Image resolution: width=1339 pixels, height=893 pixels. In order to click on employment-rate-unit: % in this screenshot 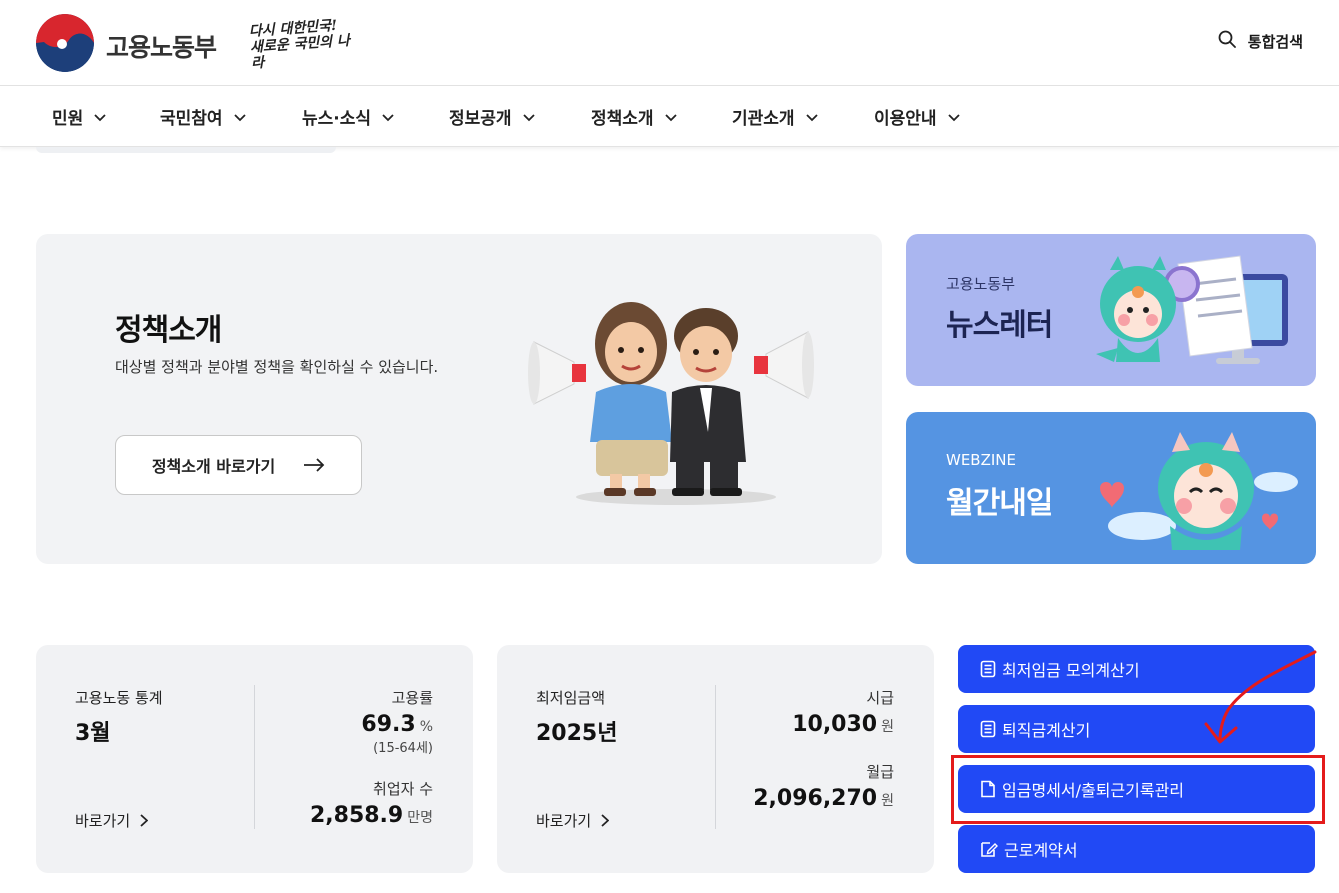, I will do `click(426, 727)`.